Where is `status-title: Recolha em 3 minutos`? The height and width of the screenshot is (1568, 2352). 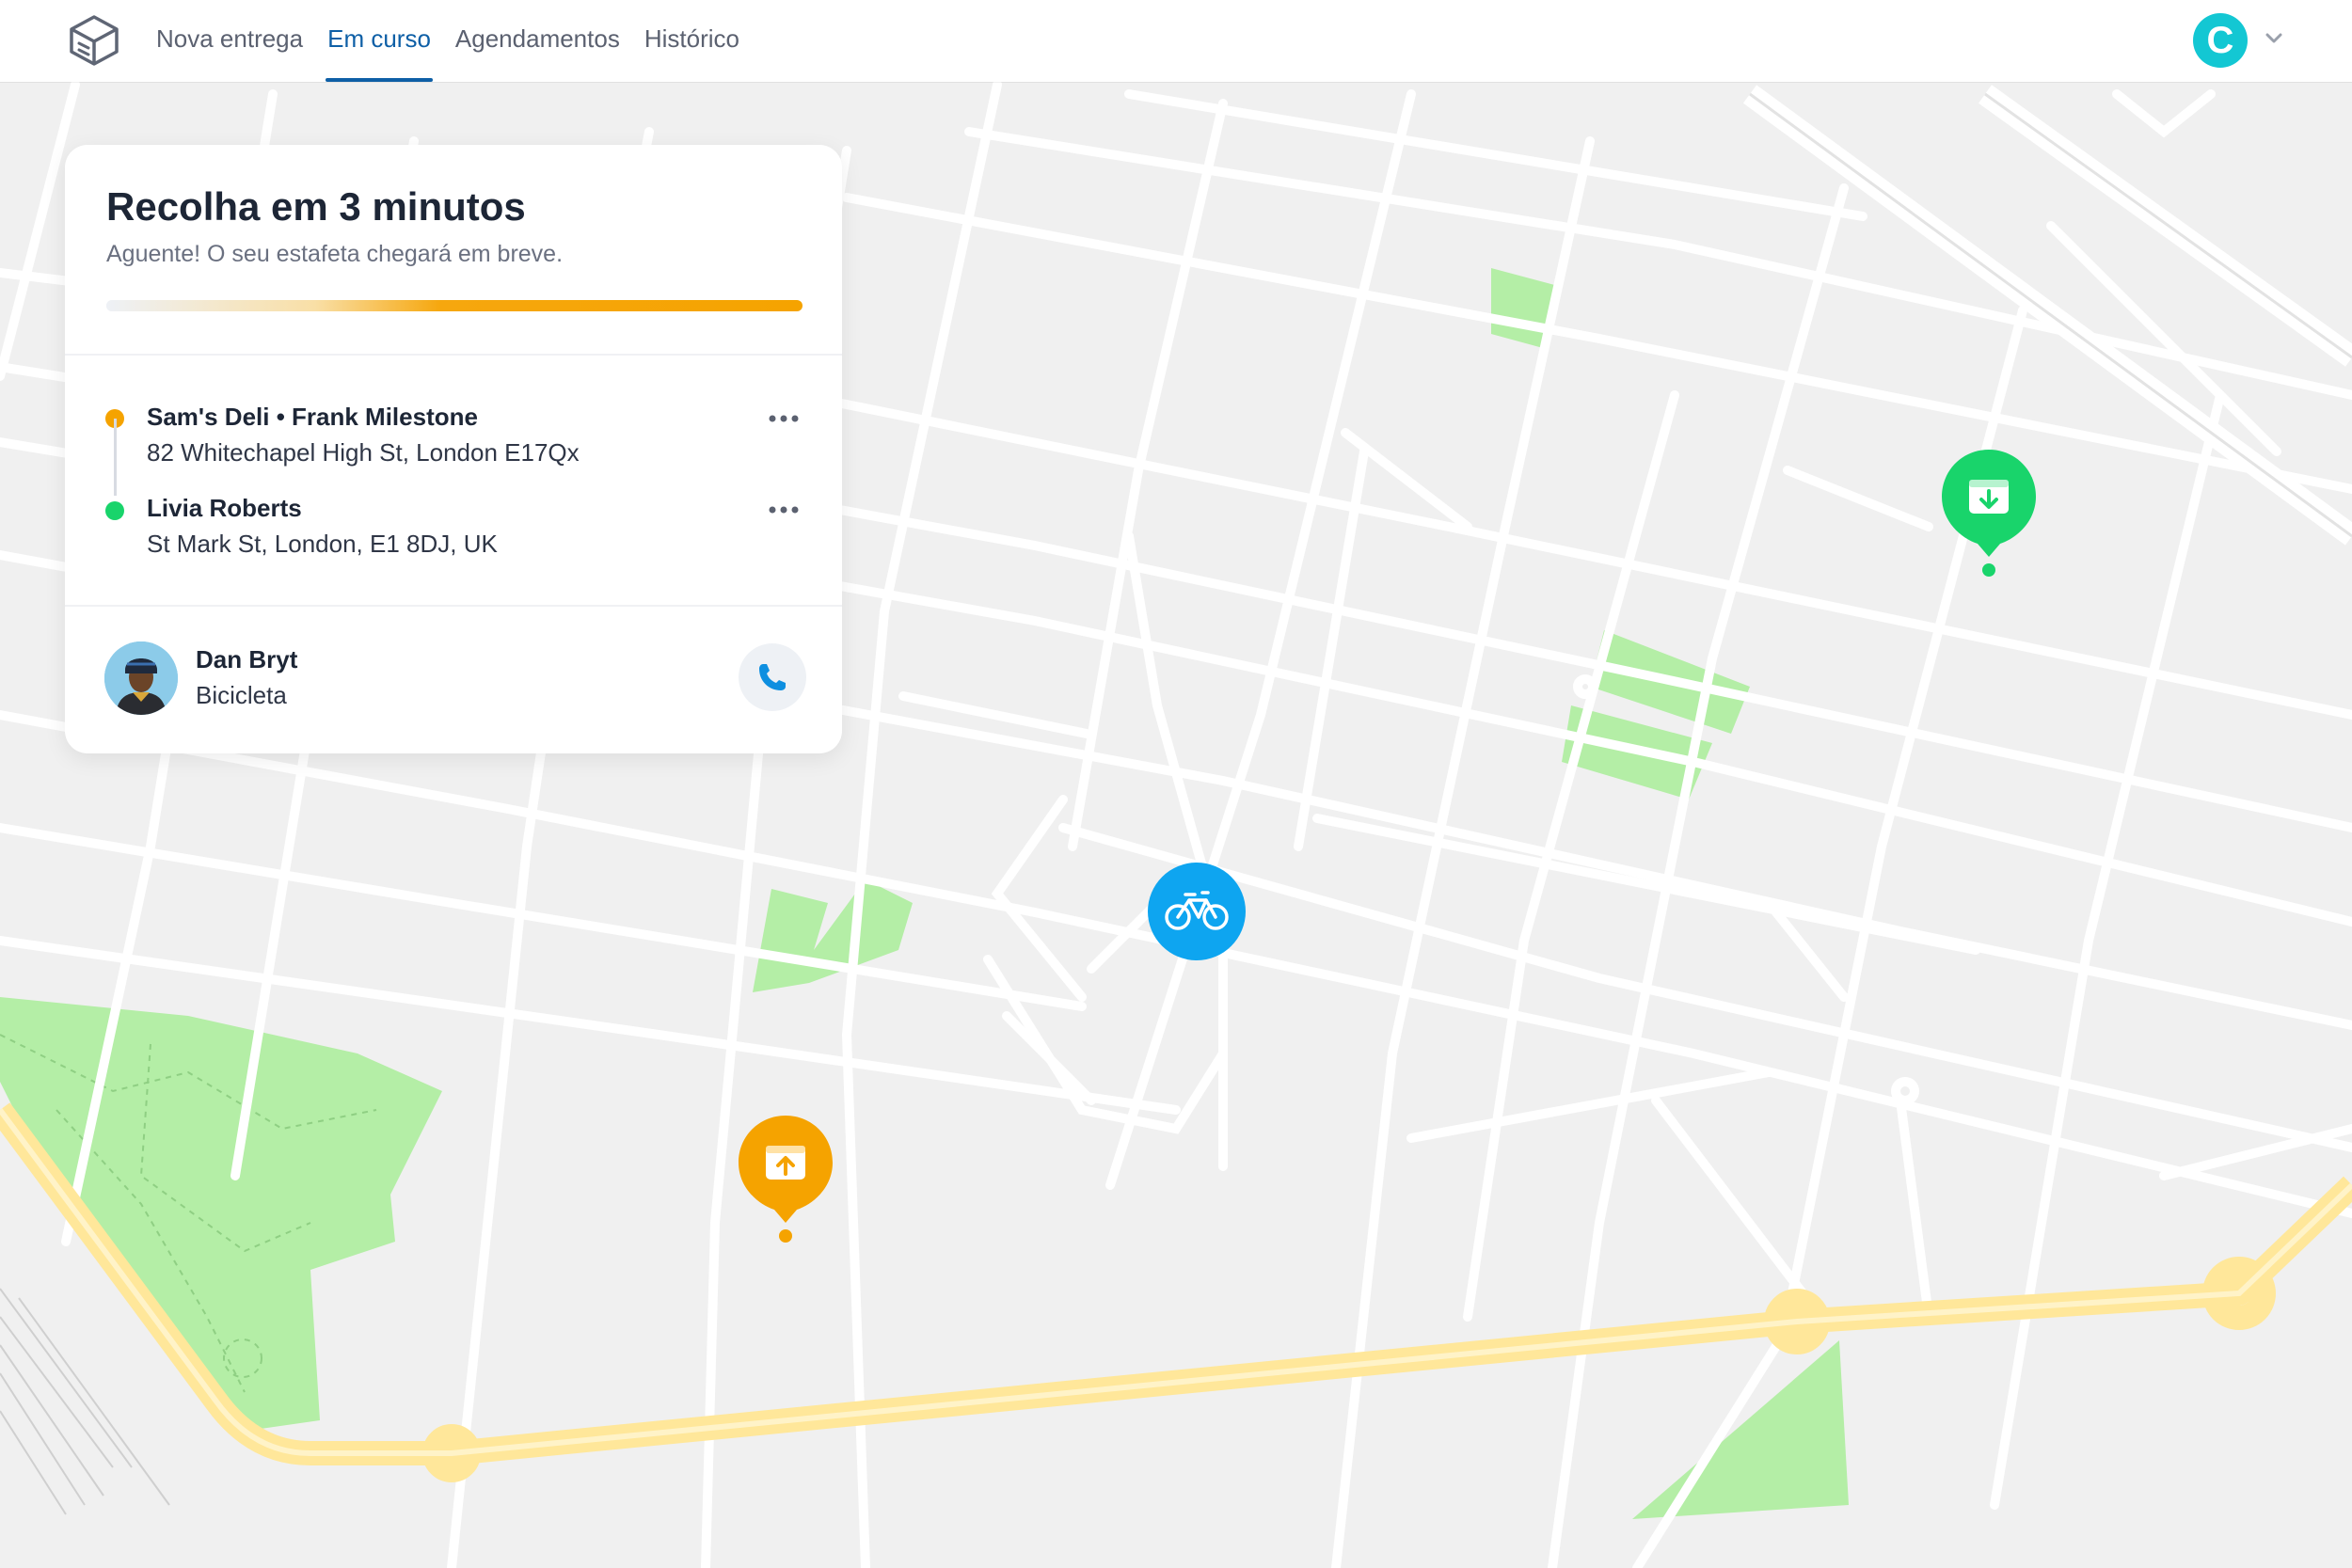 status-title: Recolha em 3 minutos is located at coordinates (316, 206).